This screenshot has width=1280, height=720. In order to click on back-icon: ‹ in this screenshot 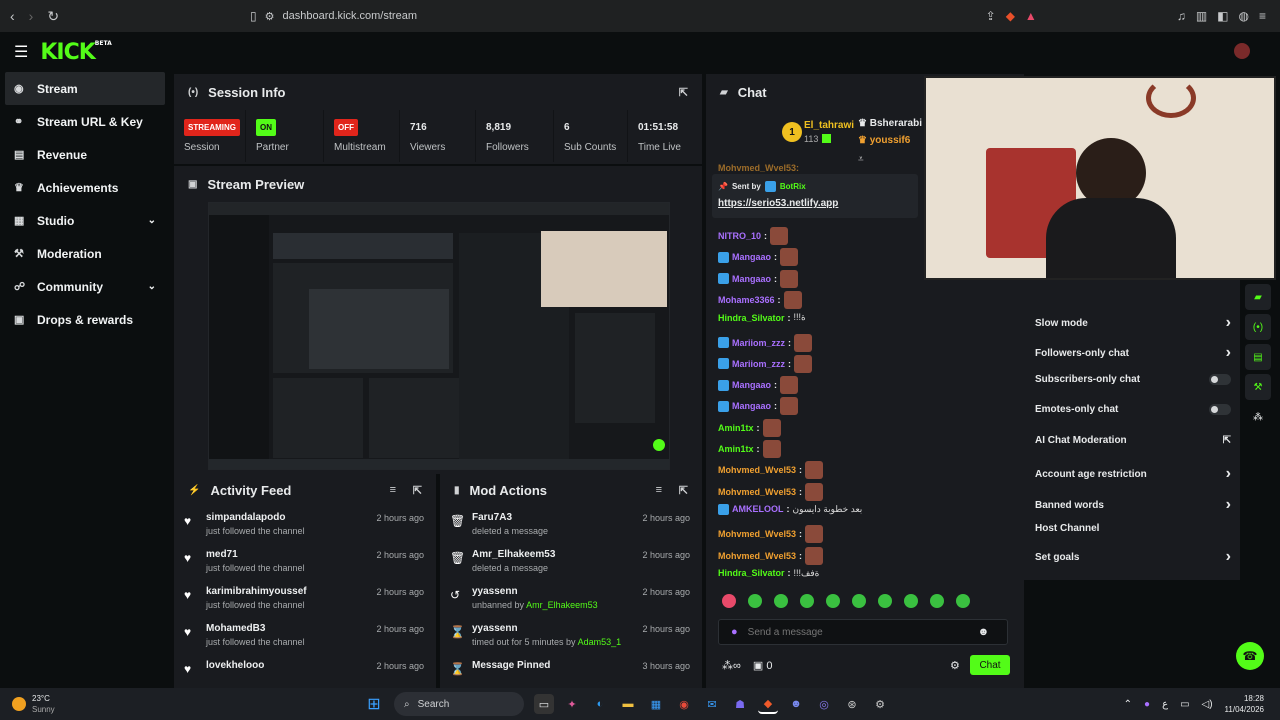, I will do `click(12, 16)`.